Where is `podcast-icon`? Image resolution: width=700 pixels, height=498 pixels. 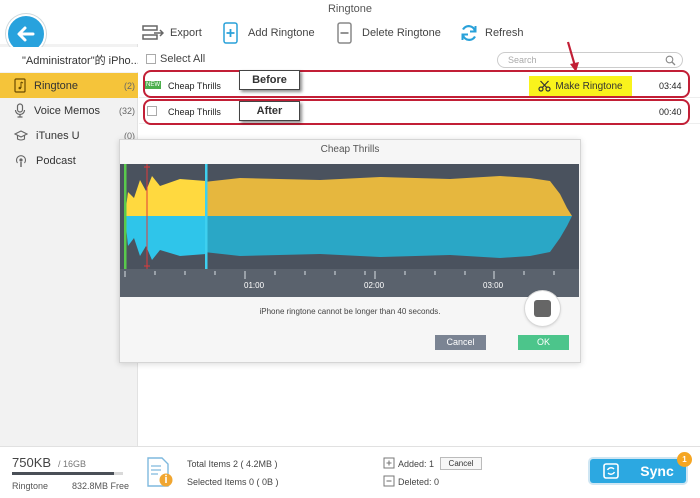 podcast-icon is located at coordinates (21, 160).